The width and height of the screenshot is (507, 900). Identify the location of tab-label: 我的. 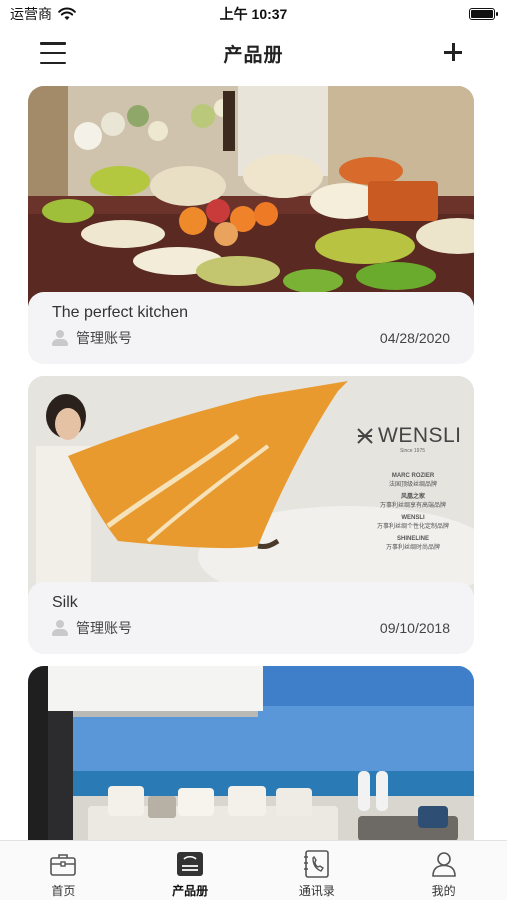
(443, 891).